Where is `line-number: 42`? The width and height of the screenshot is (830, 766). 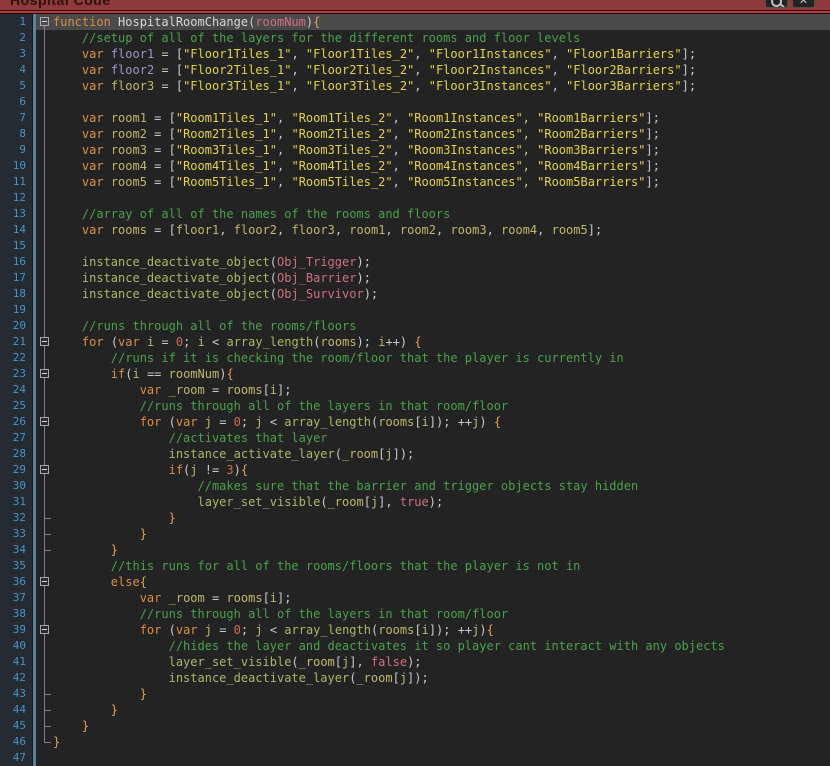 line-number: 42 is located at coordinates (16, 678).